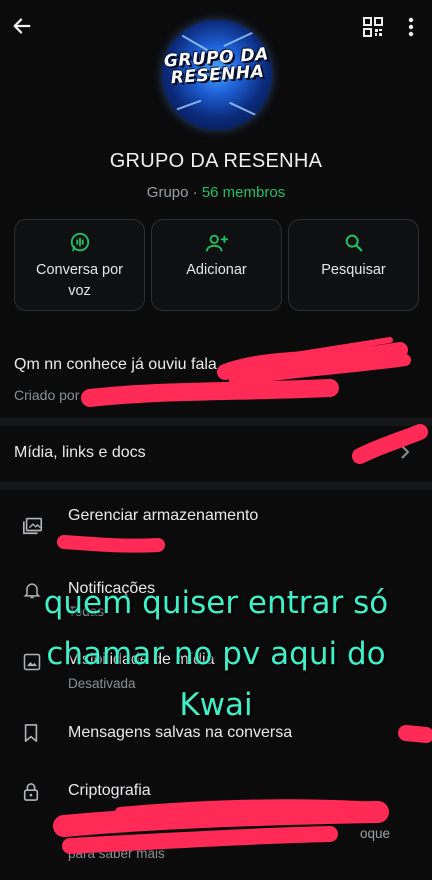 The width and height of the screenshot is (432, 880). I want to click on add-person-icon, so click(216, 244).